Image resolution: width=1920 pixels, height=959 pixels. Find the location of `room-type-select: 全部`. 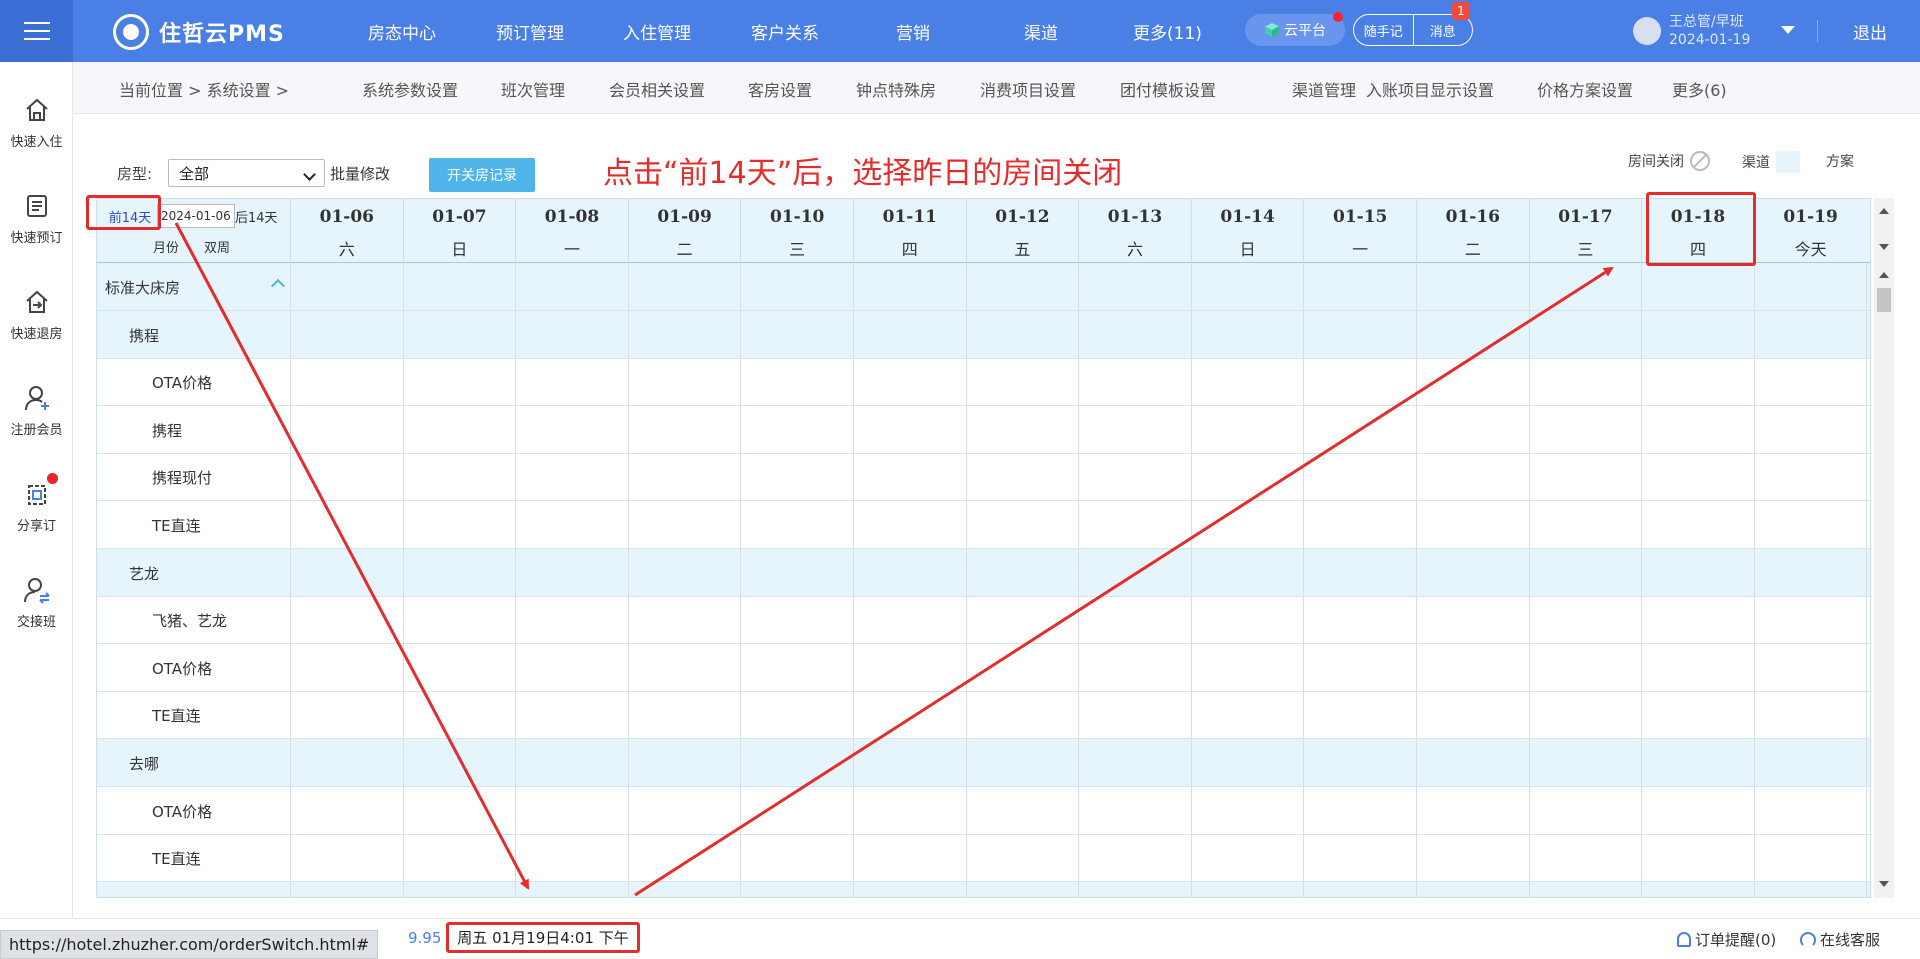

room-type-select: 全部 is located at coordinates (246, 173).